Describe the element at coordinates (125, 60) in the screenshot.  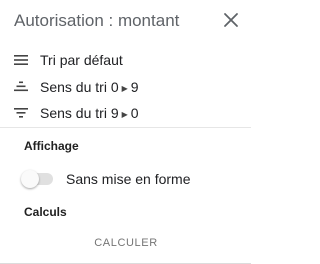
I see `sort-default-item: Tri par défaut` at that location.